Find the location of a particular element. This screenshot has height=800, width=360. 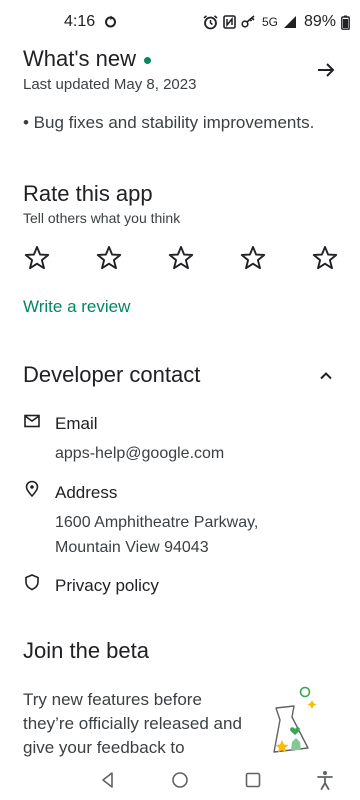

whats-new-title: What's new is located at coordinates (80, 58).